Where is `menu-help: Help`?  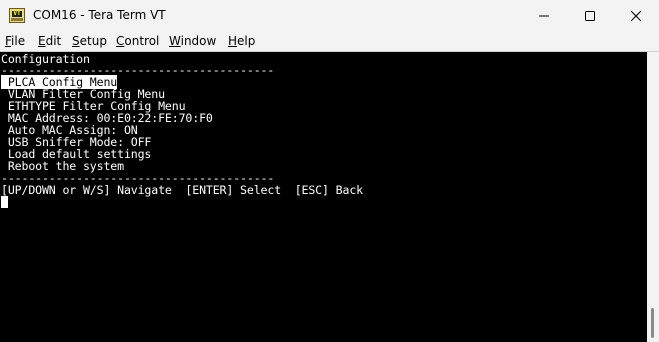
menu-help: Help is located at coordinates (241, 41).